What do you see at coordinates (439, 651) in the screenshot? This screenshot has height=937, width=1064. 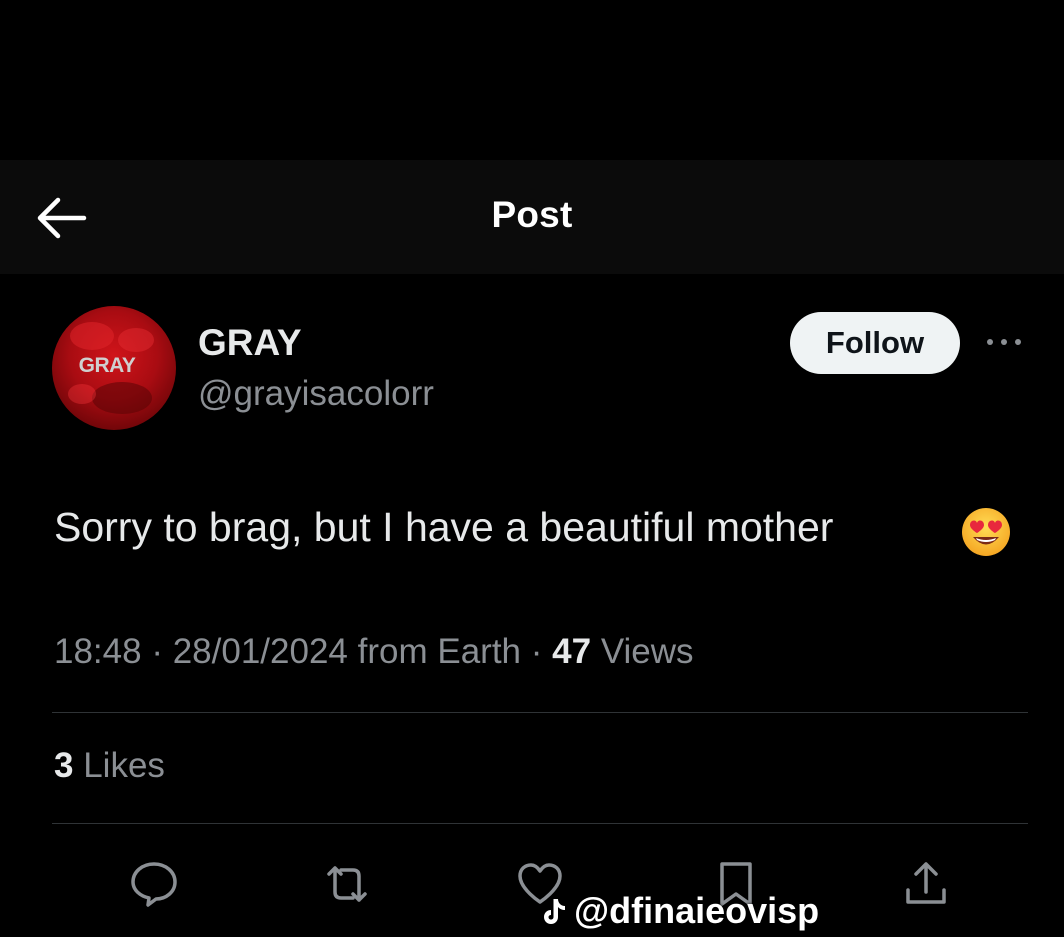 I see `tweet-source: from Earth` at bounding box center [439, 651].